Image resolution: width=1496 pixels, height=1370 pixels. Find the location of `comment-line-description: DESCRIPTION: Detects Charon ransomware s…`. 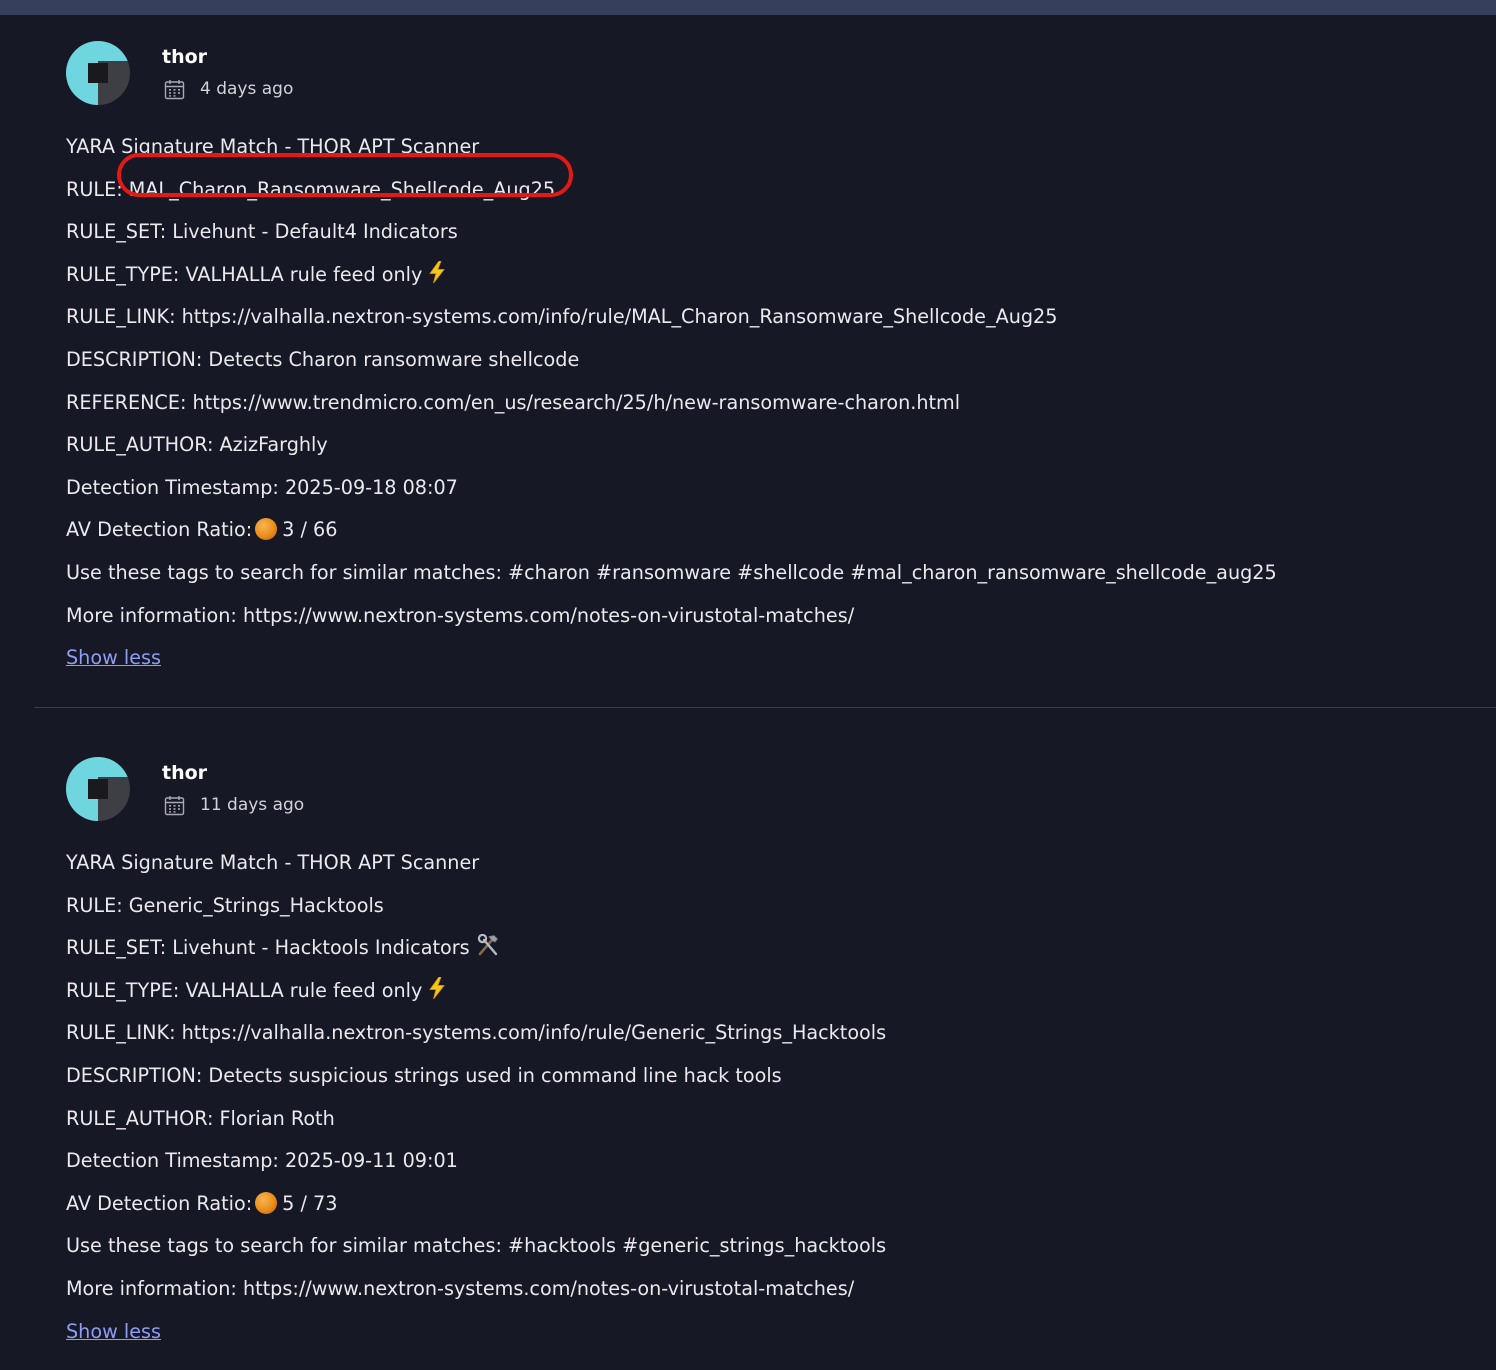

comment-line-description: DESCRIPTION: Detects Charon ransomware s… is located at coordinates (323, 359).